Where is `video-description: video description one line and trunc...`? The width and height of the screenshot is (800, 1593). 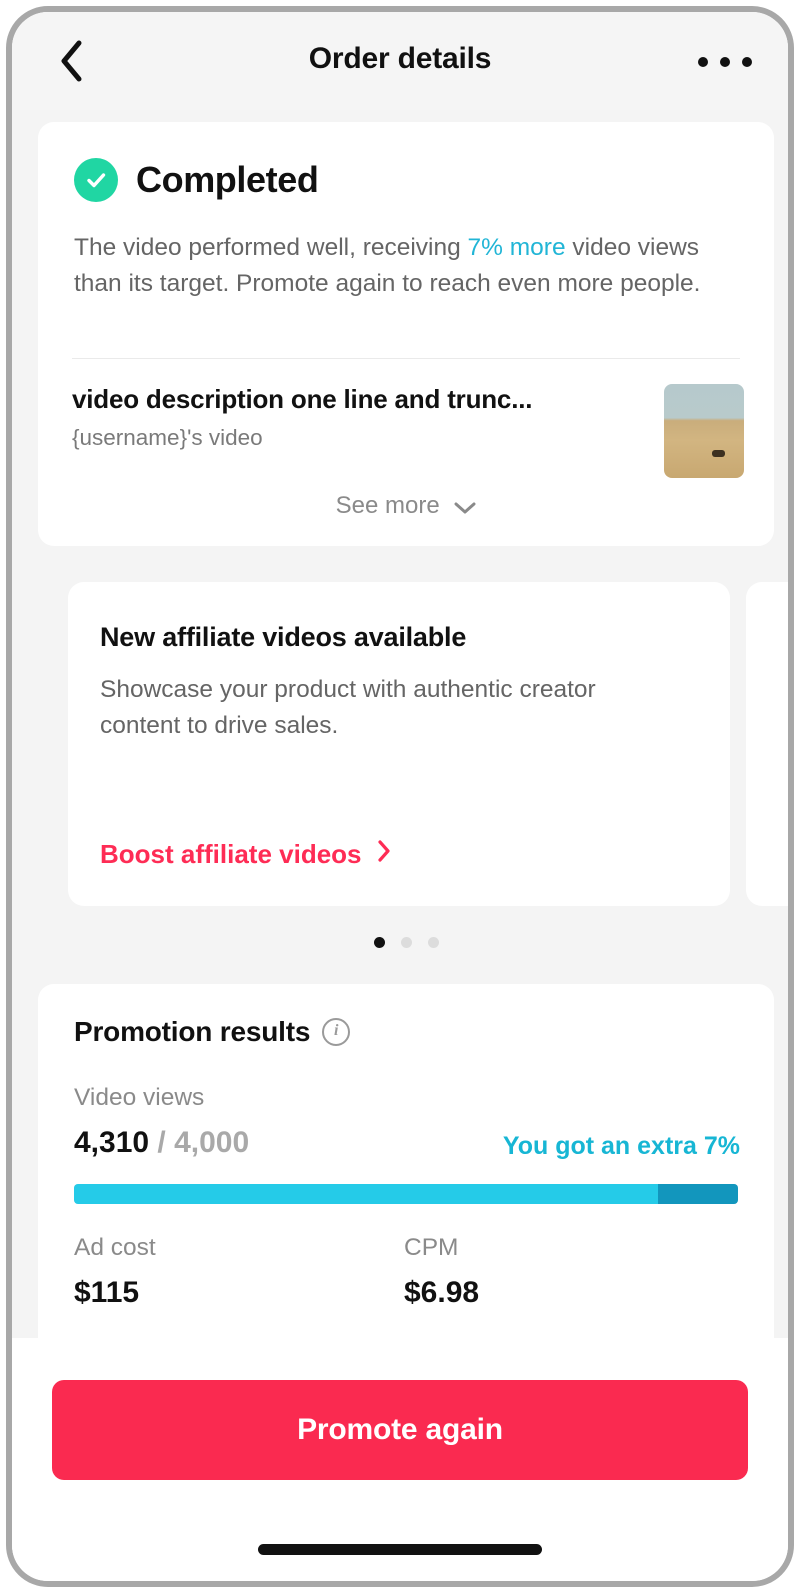
video-description: video description one line and trunc... is located at coordinates (302, 399).